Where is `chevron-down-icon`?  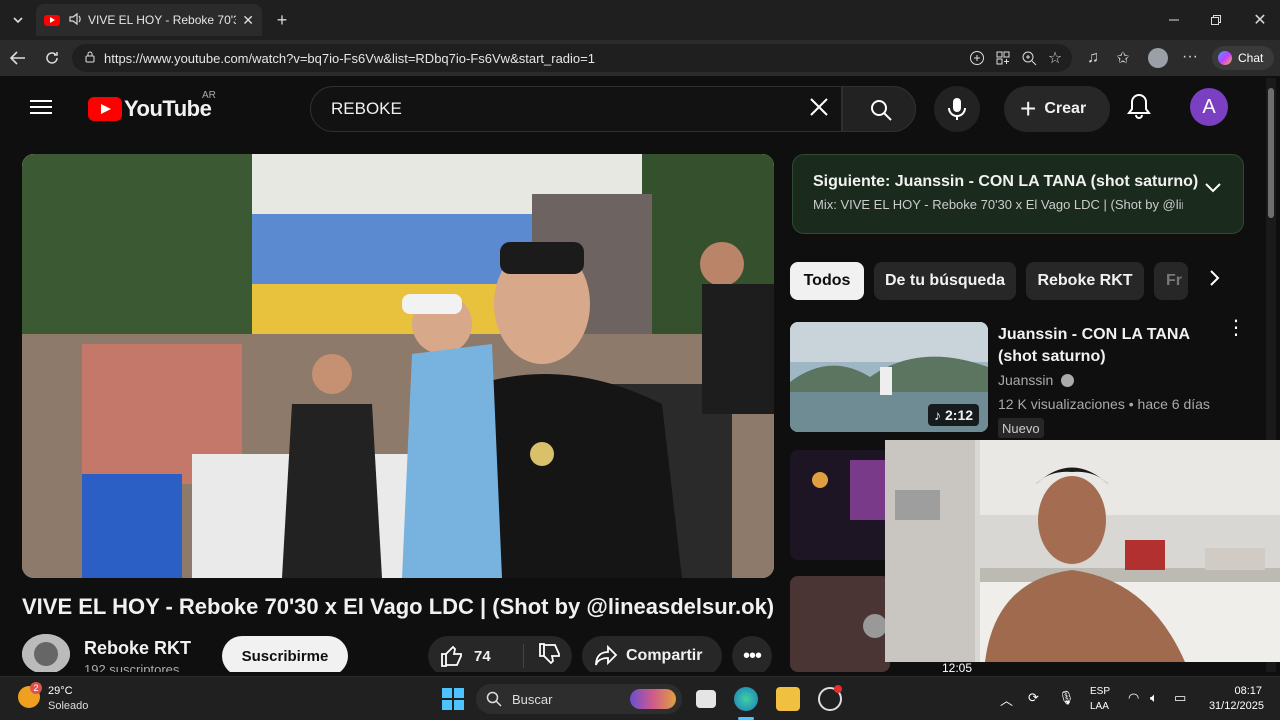
chevron-down-icon is located at coordinates (1213, 188).